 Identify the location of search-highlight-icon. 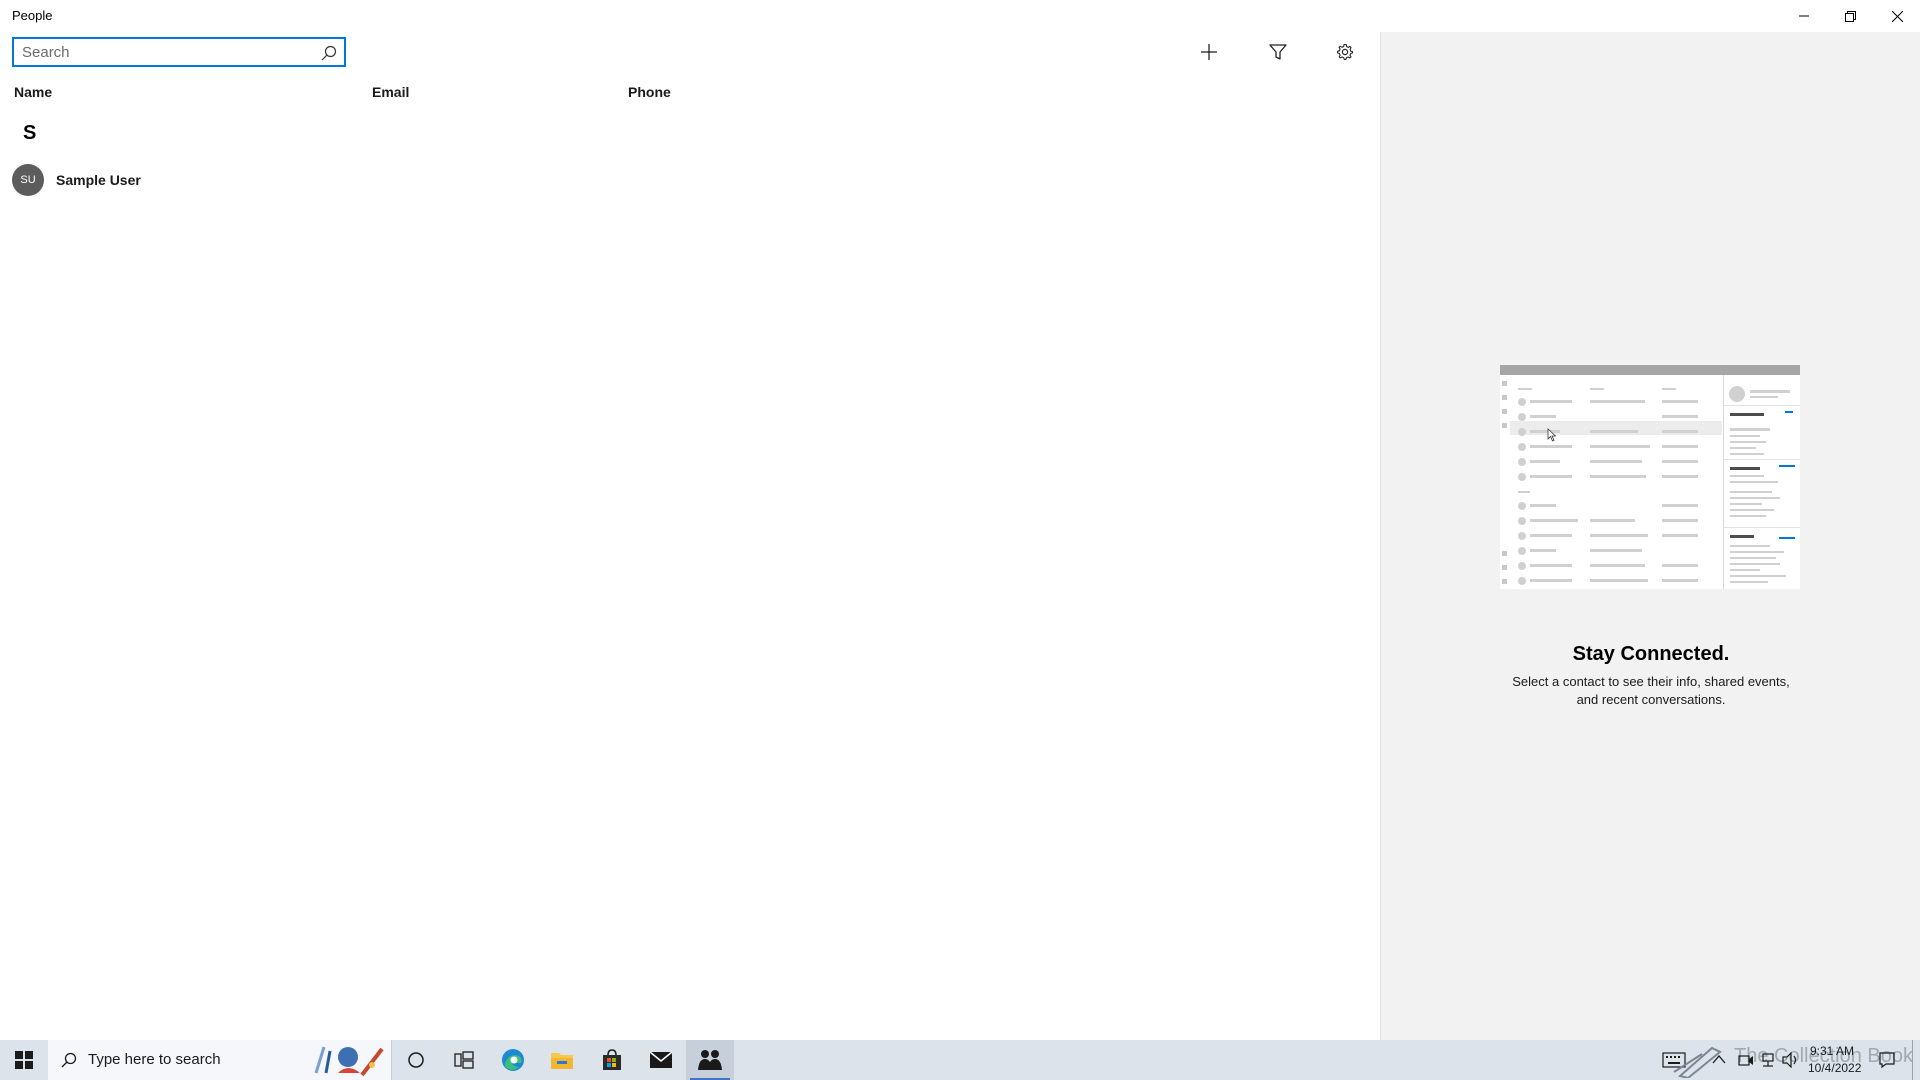
(349, 1061).